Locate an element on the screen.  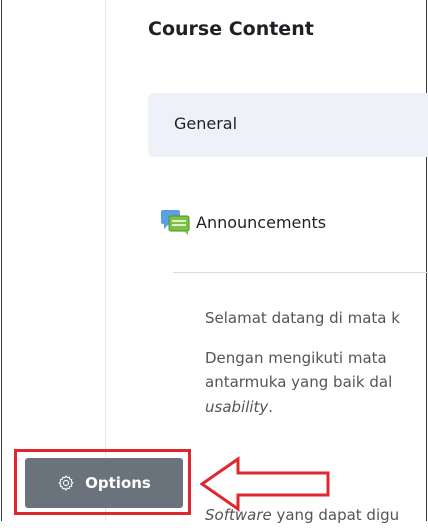
activity-announcements: Announcements is located at coordinates (243, 222).